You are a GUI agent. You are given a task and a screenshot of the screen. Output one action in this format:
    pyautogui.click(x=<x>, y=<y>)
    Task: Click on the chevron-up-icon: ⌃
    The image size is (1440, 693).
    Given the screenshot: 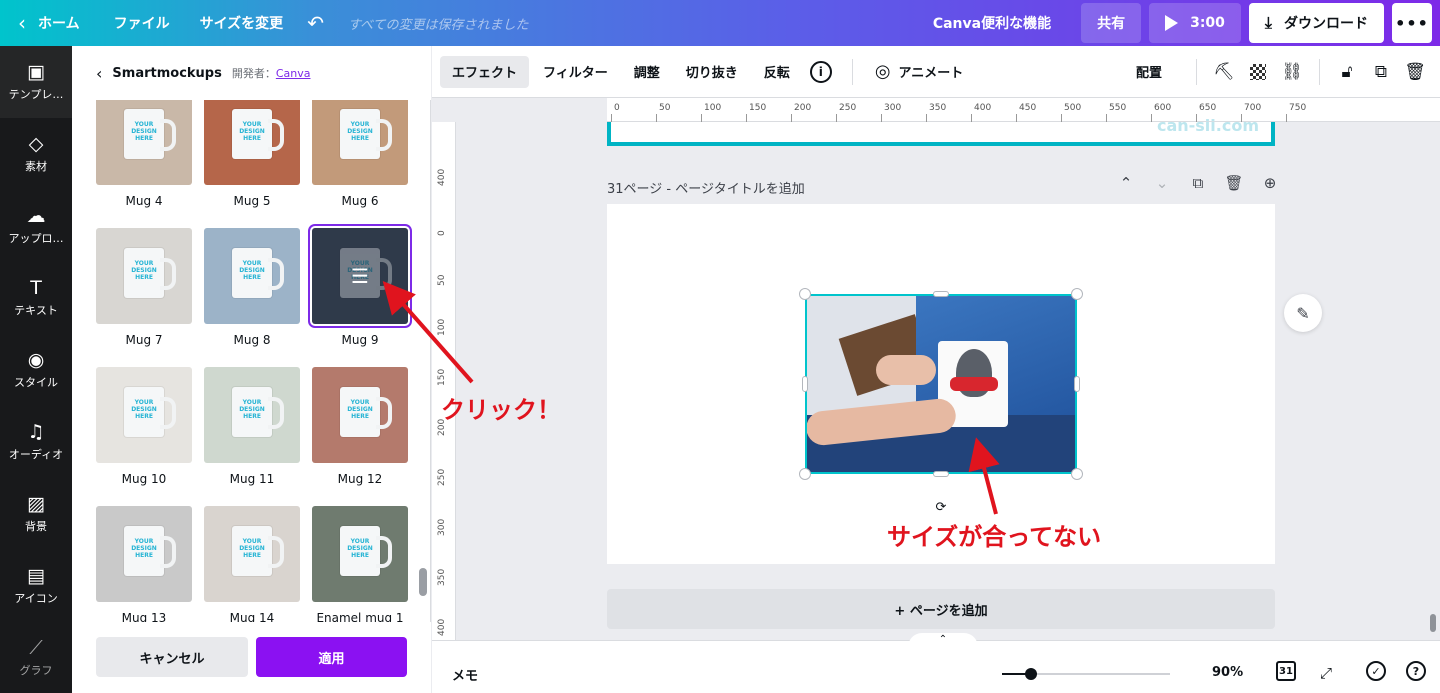 What is the action you would take?
    pyautogui.click(x=1126, y=183)
    